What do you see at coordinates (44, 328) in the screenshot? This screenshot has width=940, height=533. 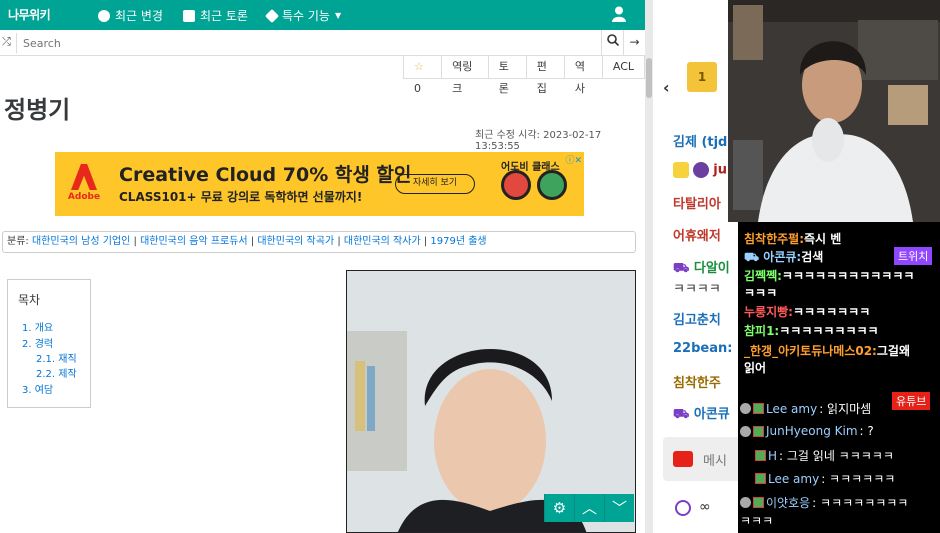 I see `toc-label: 개요` at bounding box center [44, 328].